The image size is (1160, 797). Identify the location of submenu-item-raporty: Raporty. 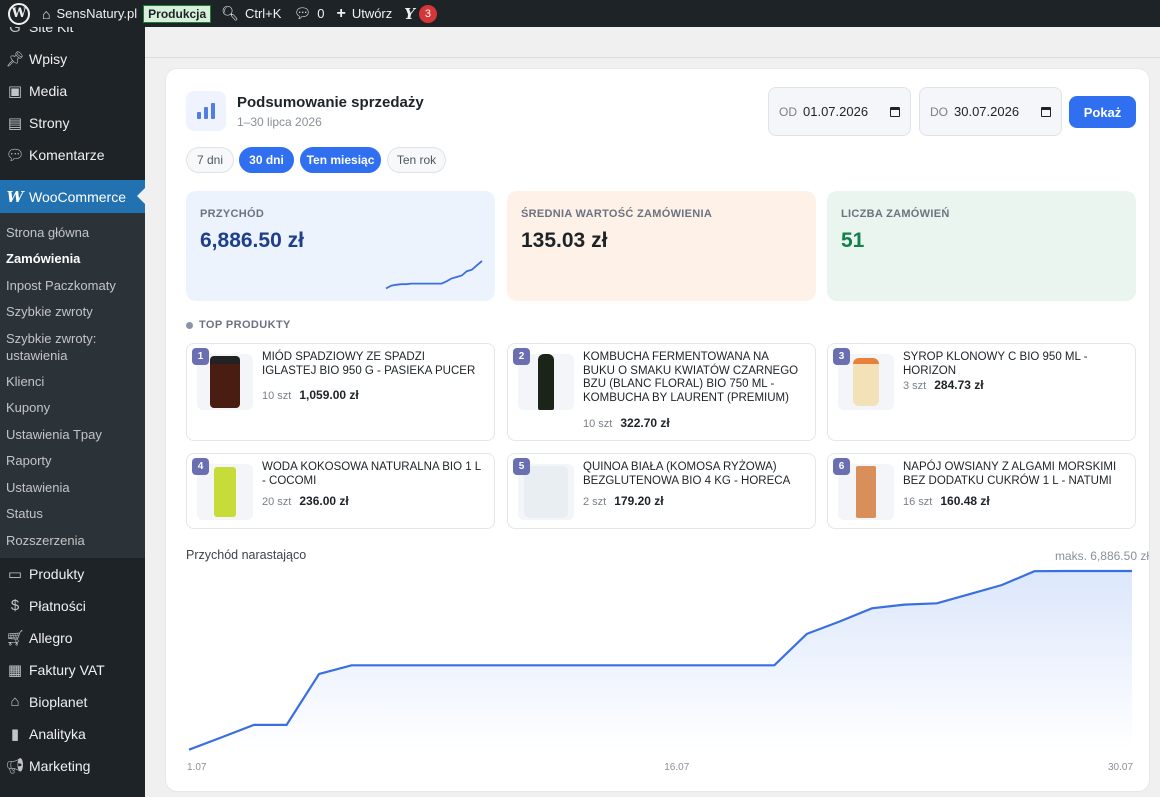
(72, 461).